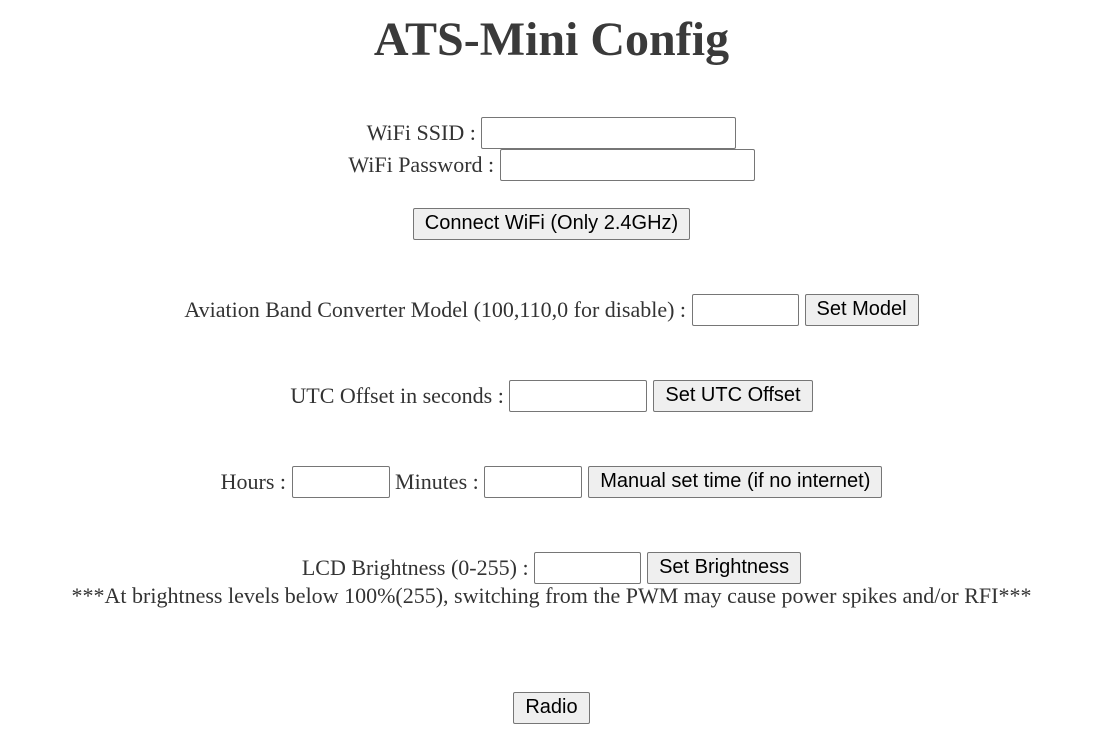 Image resolution: width=1103 pixels, height=749 pixels. I want to click on page-title: ATS-Mini Config, so click(551, 39).